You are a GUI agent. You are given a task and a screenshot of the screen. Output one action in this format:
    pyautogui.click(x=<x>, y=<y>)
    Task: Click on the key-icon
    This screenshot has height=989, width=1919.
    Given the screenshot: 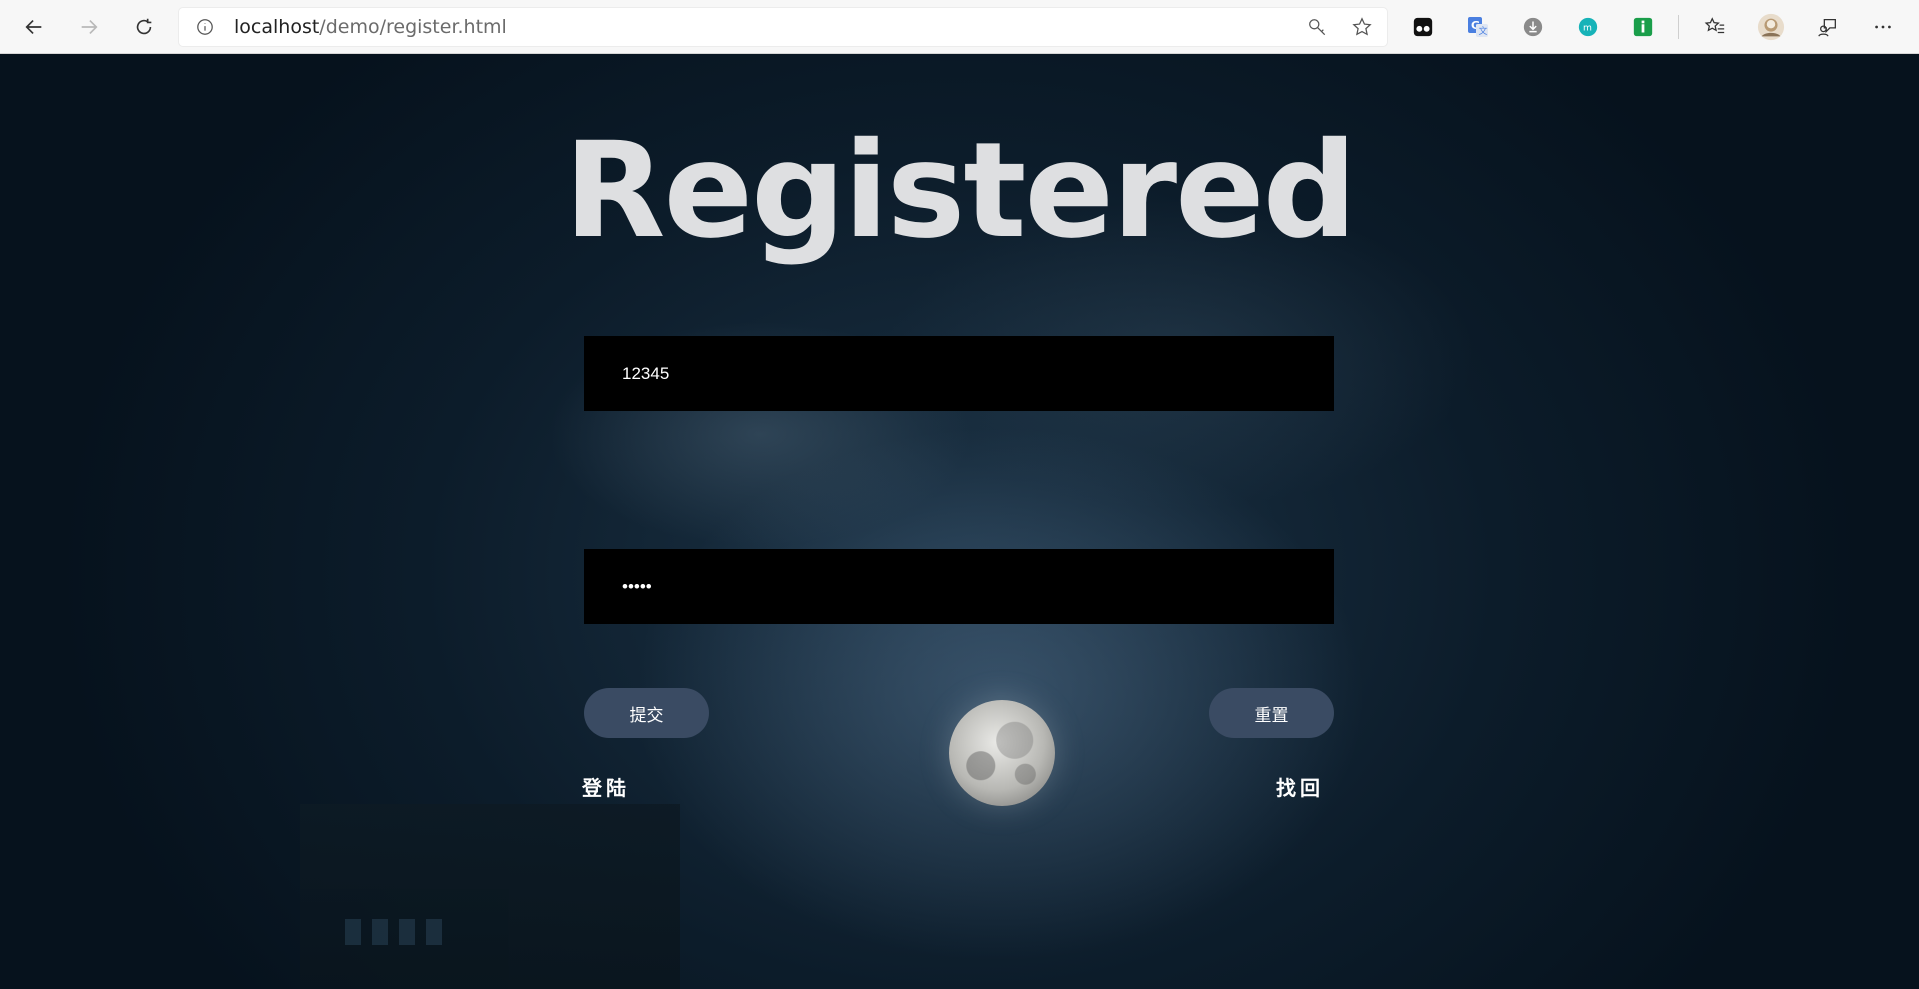 What is the action you would take?
    pyautogui.click(x=1317, y=27)
    